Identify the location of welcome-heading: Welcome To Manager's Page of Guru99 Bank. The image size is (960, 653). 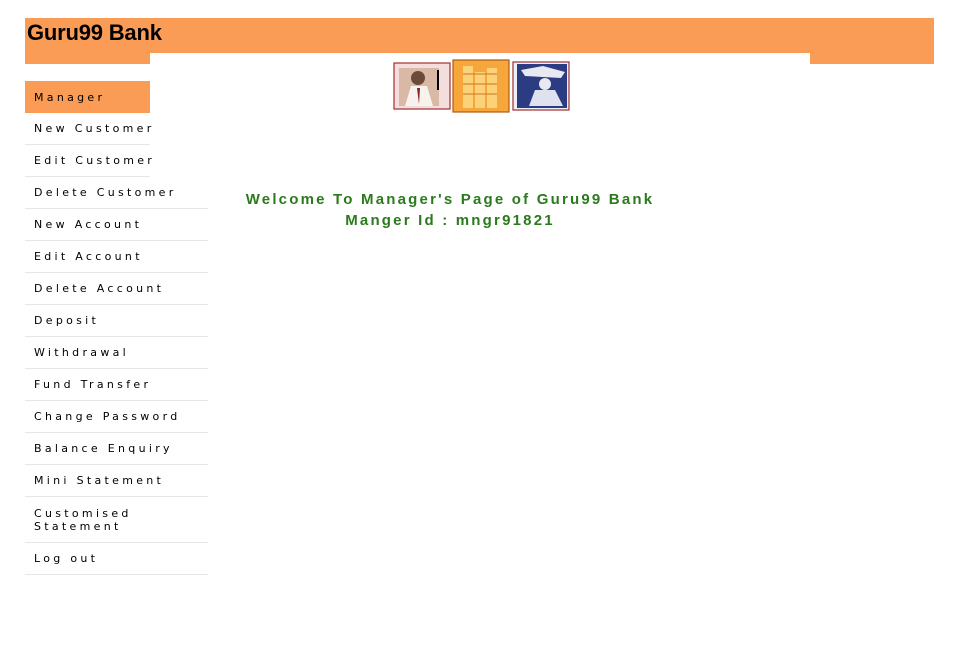
(450, 199).